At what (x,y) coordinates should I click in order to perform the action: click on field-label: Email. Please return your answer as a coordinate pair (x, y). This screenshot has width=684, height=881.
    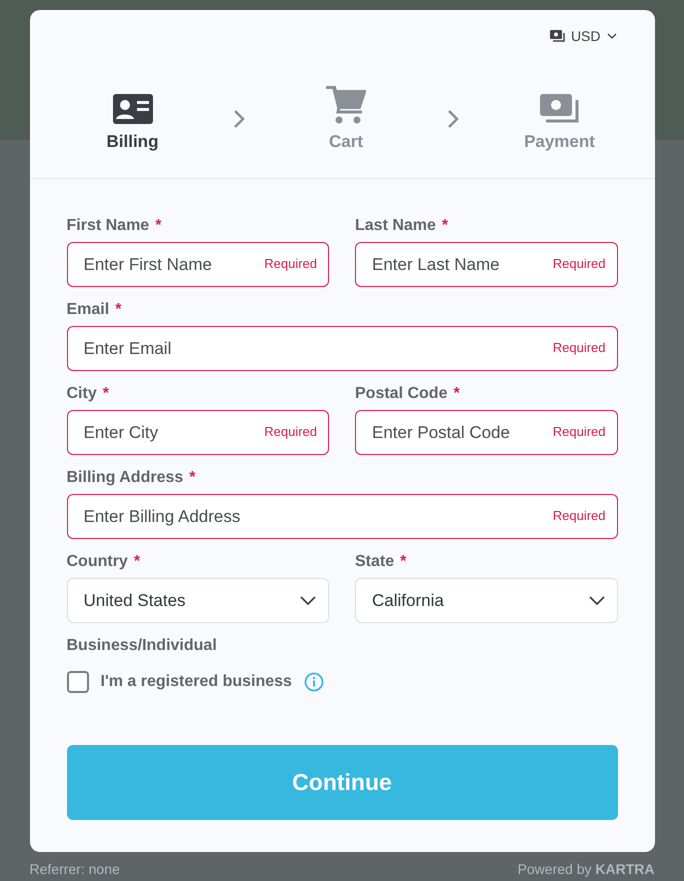
    Looking at the image, I should click on (88, 310).